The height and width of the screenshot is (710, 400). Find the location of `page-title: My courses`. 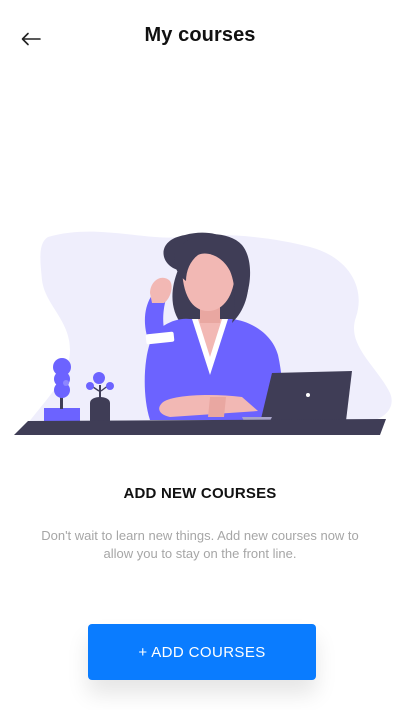

page-title: My courses is located at coordinates (200, 35).